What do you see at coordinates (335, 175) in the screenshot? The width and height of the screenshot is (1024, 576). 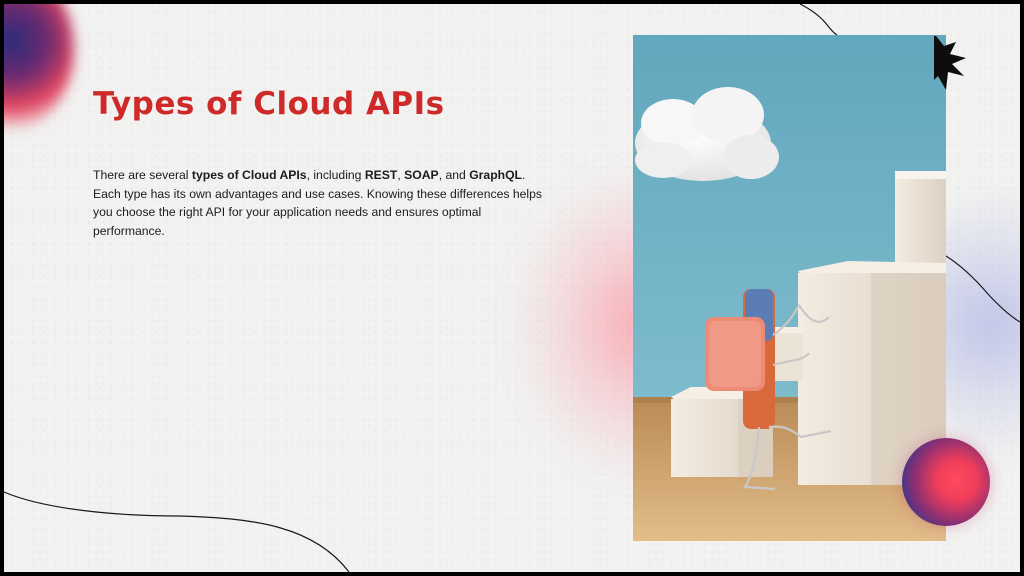 I see `body-text-segment: , including` at bounding box center [335, 175].